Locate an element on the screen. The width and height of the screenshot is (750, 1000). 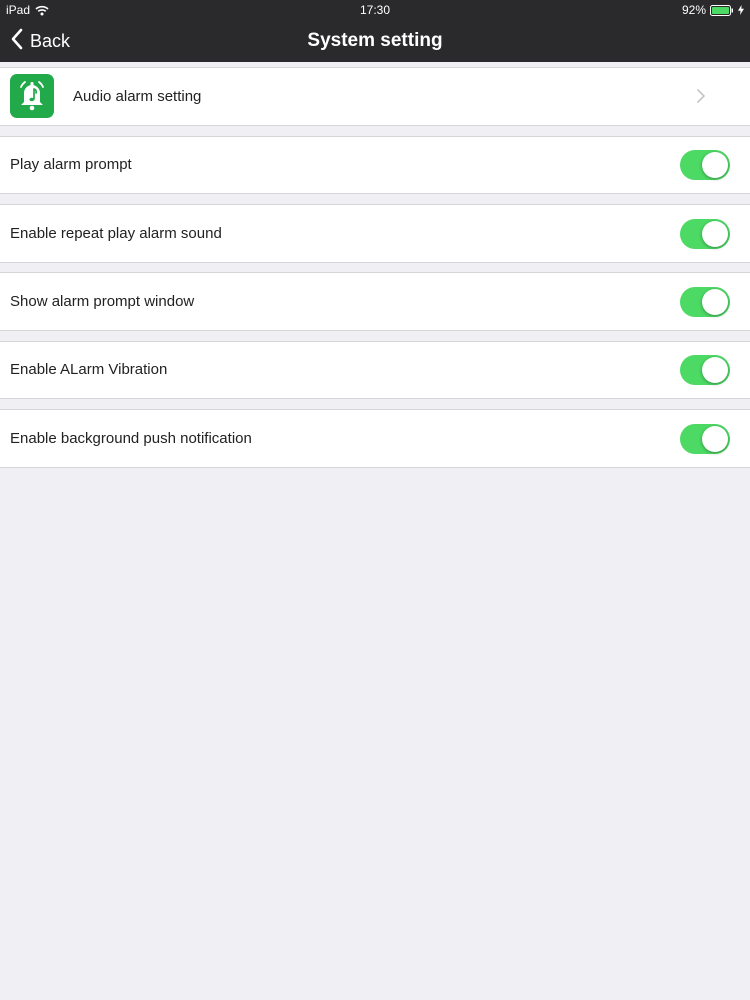
setting-label: Play alarm prompt is located at coordinates (71, 164).